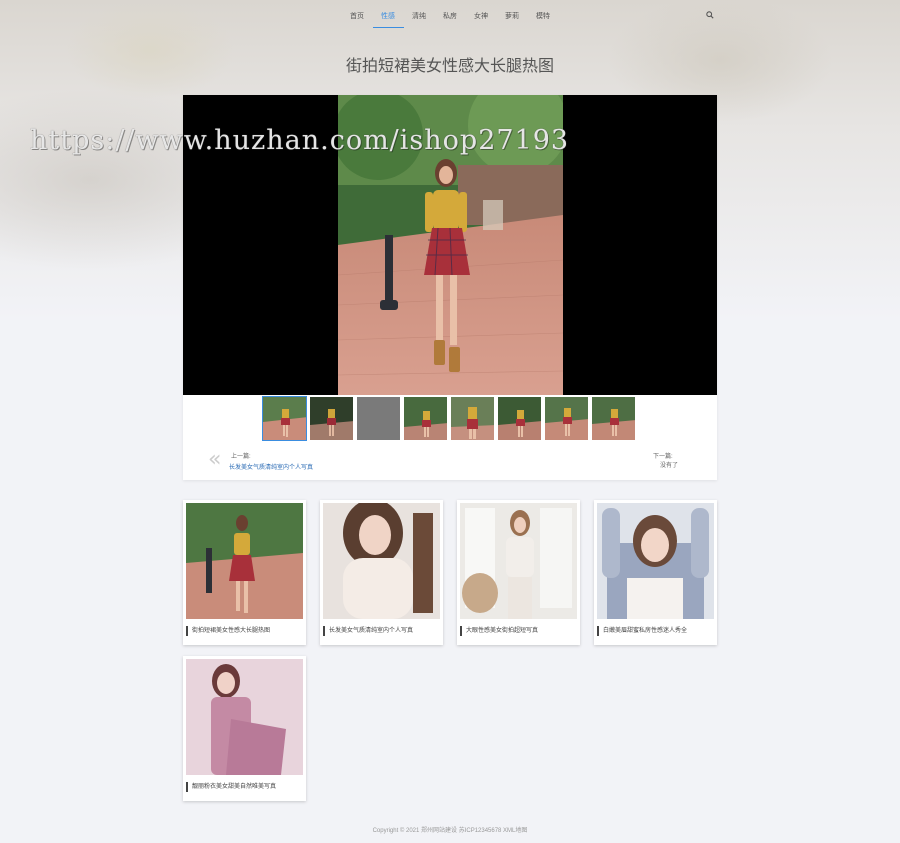  What do you see at coordinates (300, 140) in the screenshot?
I see `watermark-text: https://www.huzhan.com/ishop27193` at bounding box center [300, 140].